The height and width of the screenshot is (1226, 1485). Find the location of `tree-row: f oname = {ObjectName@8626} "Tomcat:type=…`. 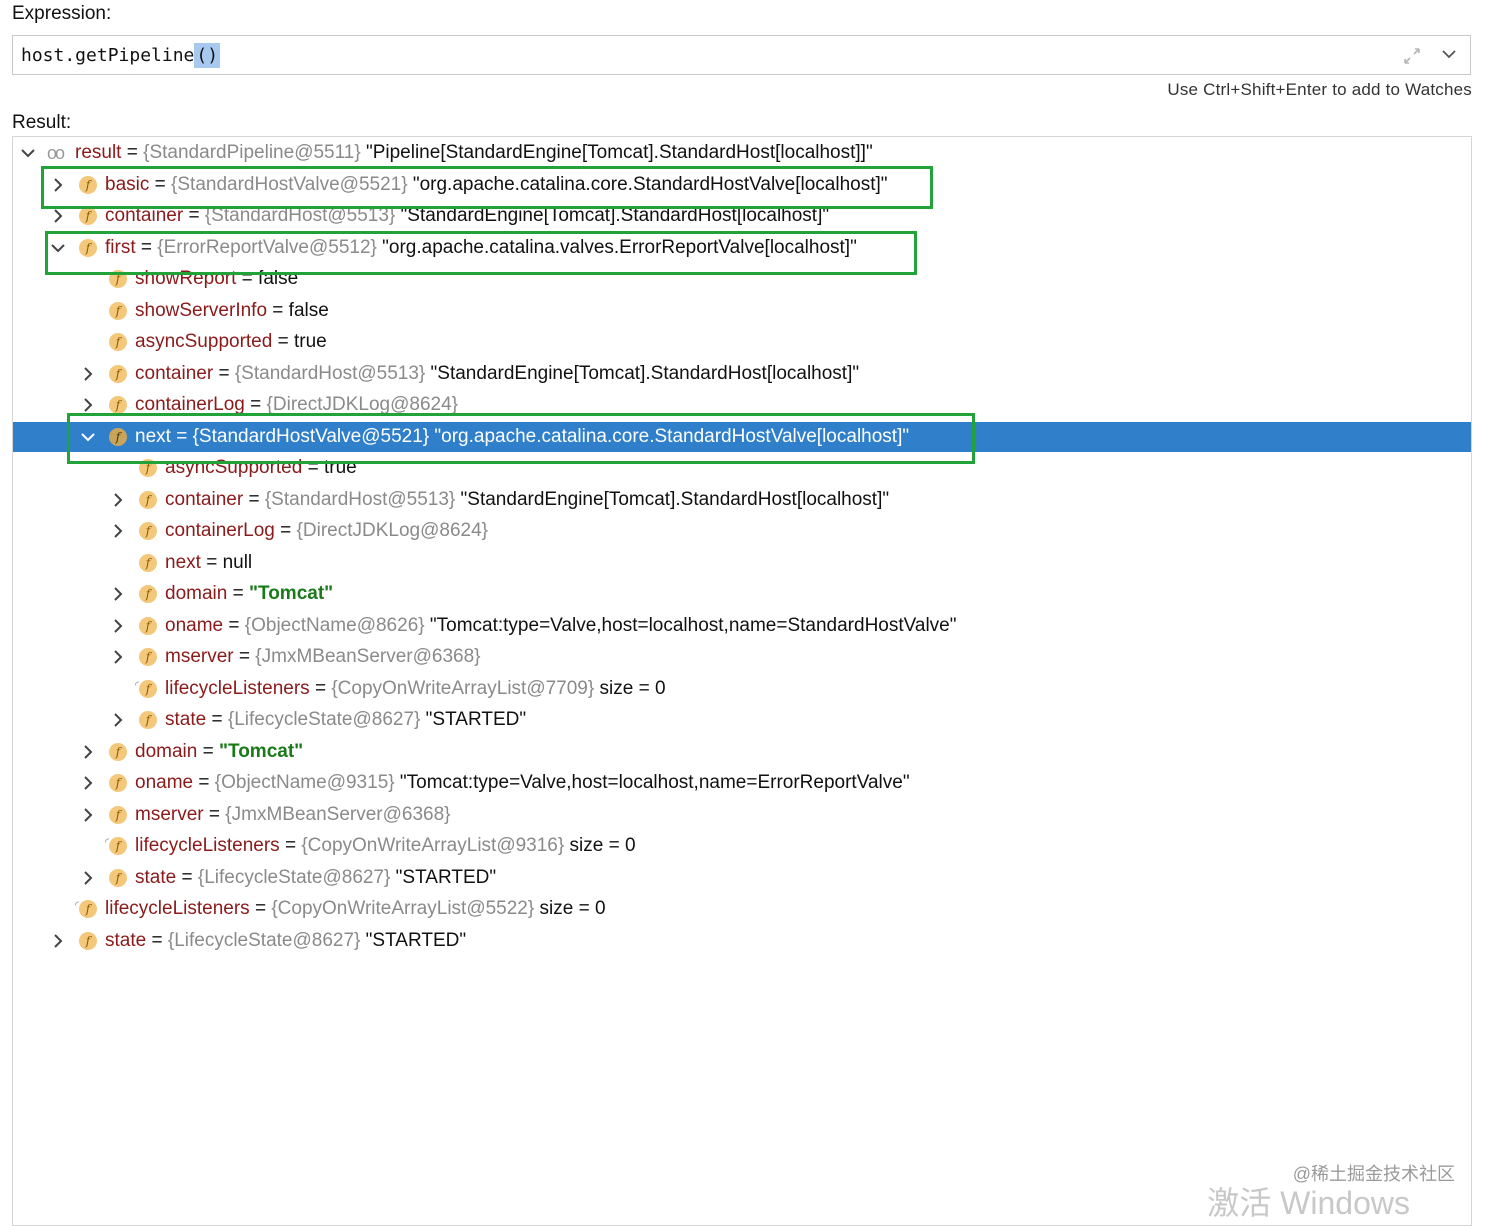

tree-row: f oname = {ObjectName@8626} "Tomcat:type=… is located at coordinates (742, 626).